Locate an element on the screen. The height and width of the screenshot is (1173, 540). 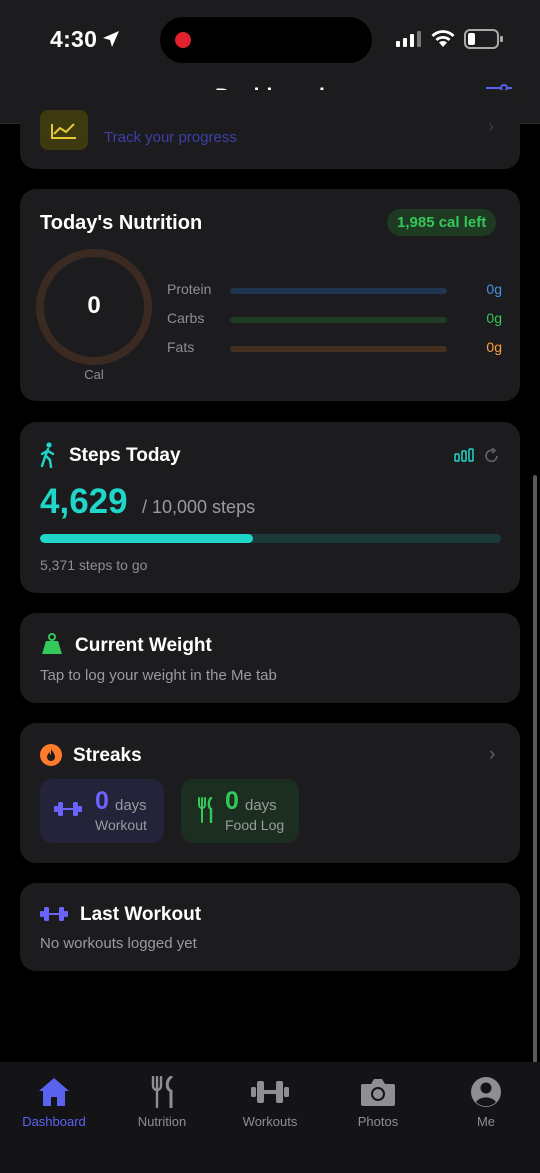
refresh-icon is located at coordinates (492, 455).